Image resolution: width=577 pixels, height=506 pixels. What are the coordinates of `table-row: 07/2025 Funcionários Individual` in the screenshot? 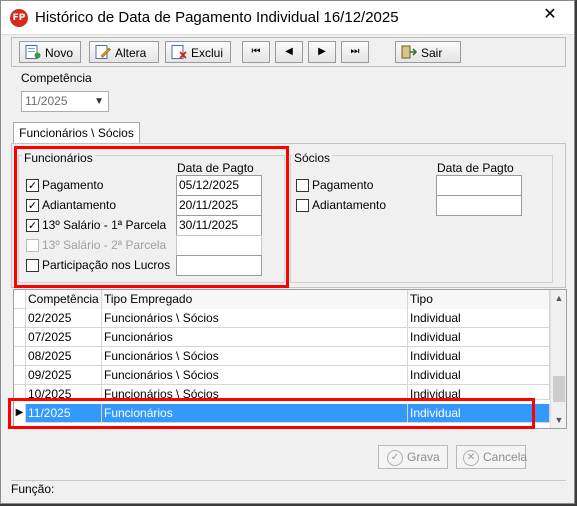 It's located at (282, 337).